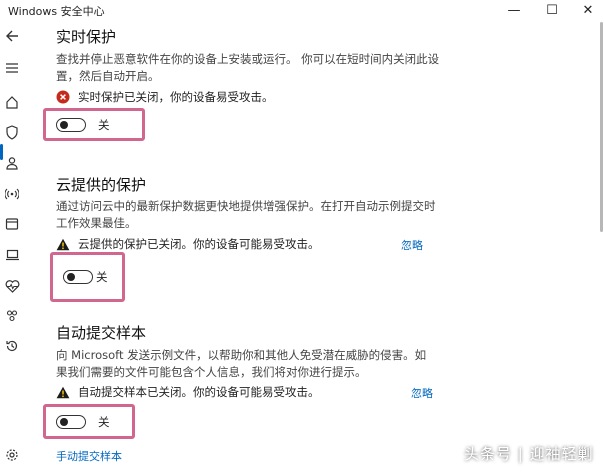  What do you see at coordinates (101, 185) in the screenshot?
I see `cloud-title: 云提供的保护` at bounding box center [101, 185].